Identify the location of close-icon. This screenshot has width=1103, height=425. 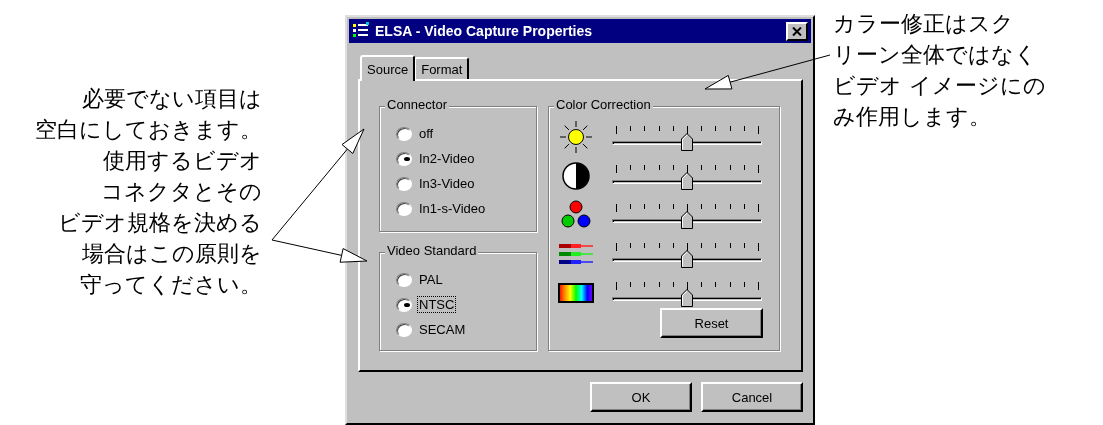
(797, 31).